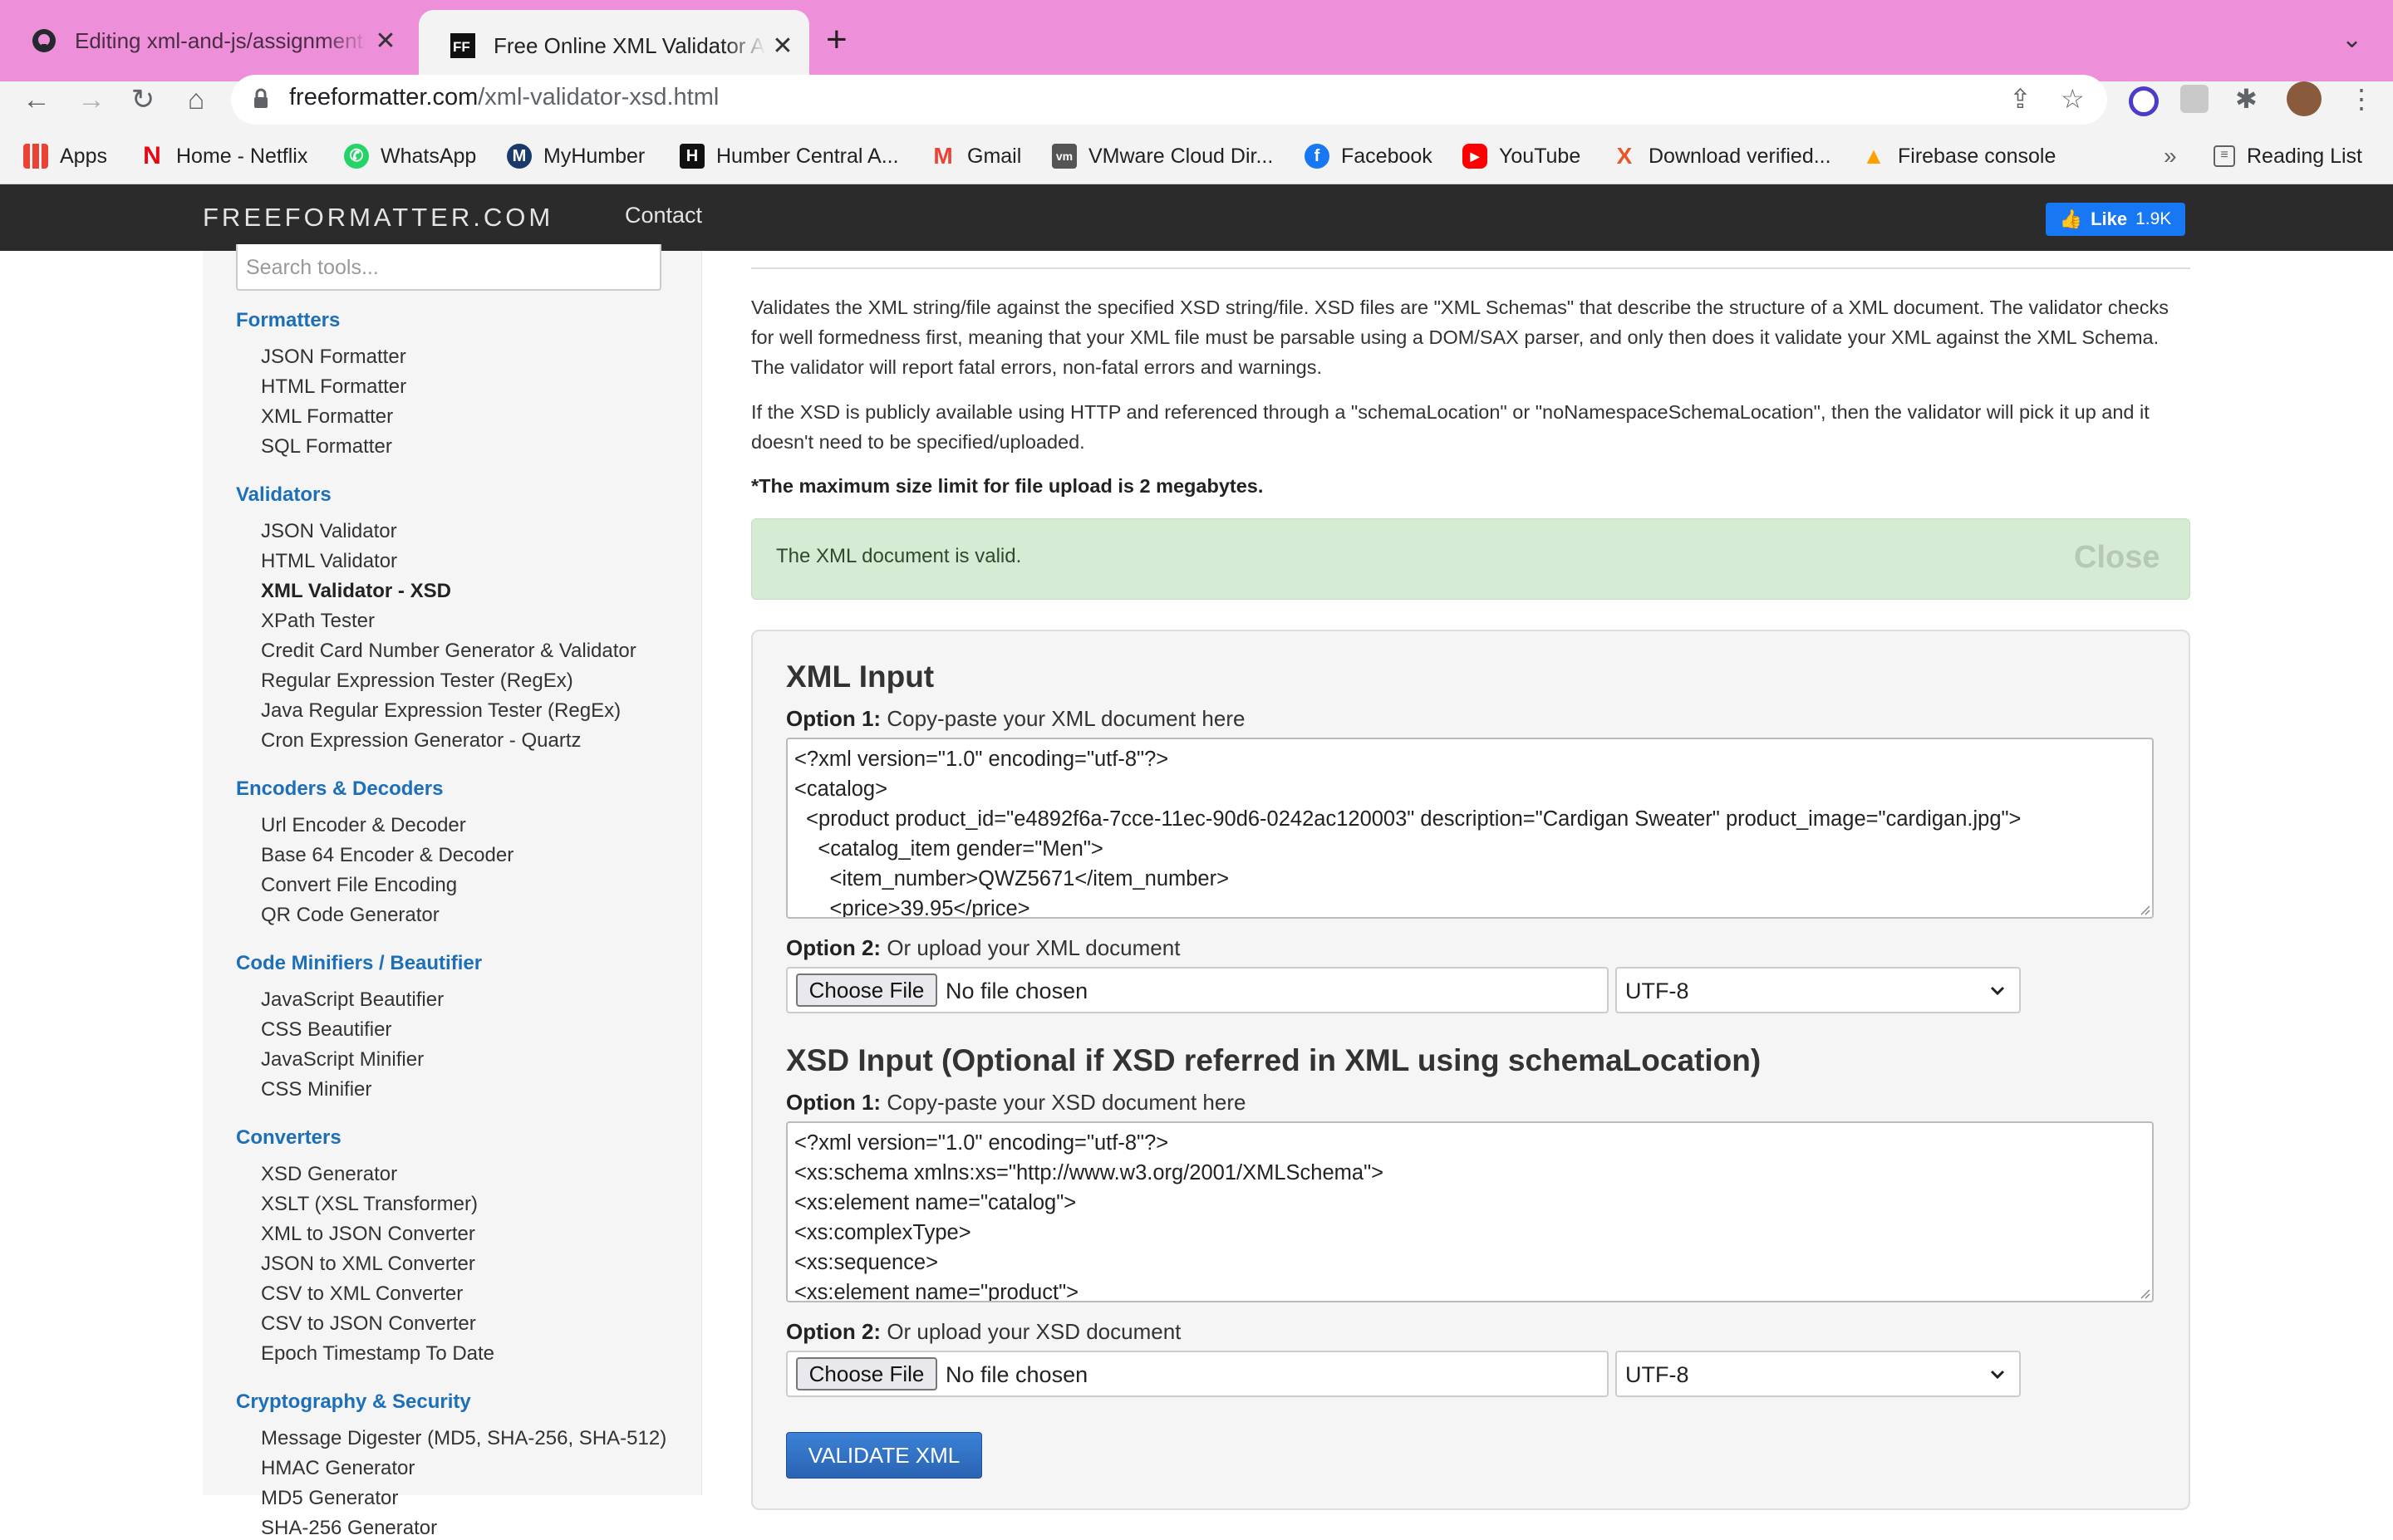 This screenshot has width=2393, height=1540. Describe the element at coordinates (196, 100) in the screenshot. I see `home-icon: ⌂` at that location.